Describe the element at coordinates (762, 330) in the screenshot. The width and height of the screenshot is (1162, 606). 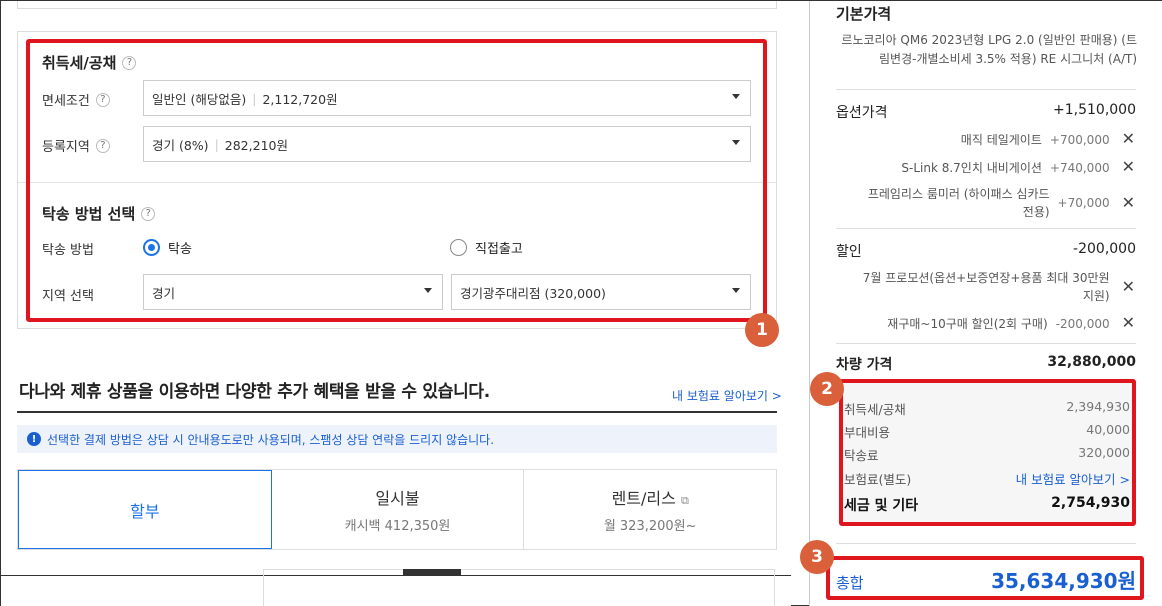
I see `step-badge-1: 1` at that location.